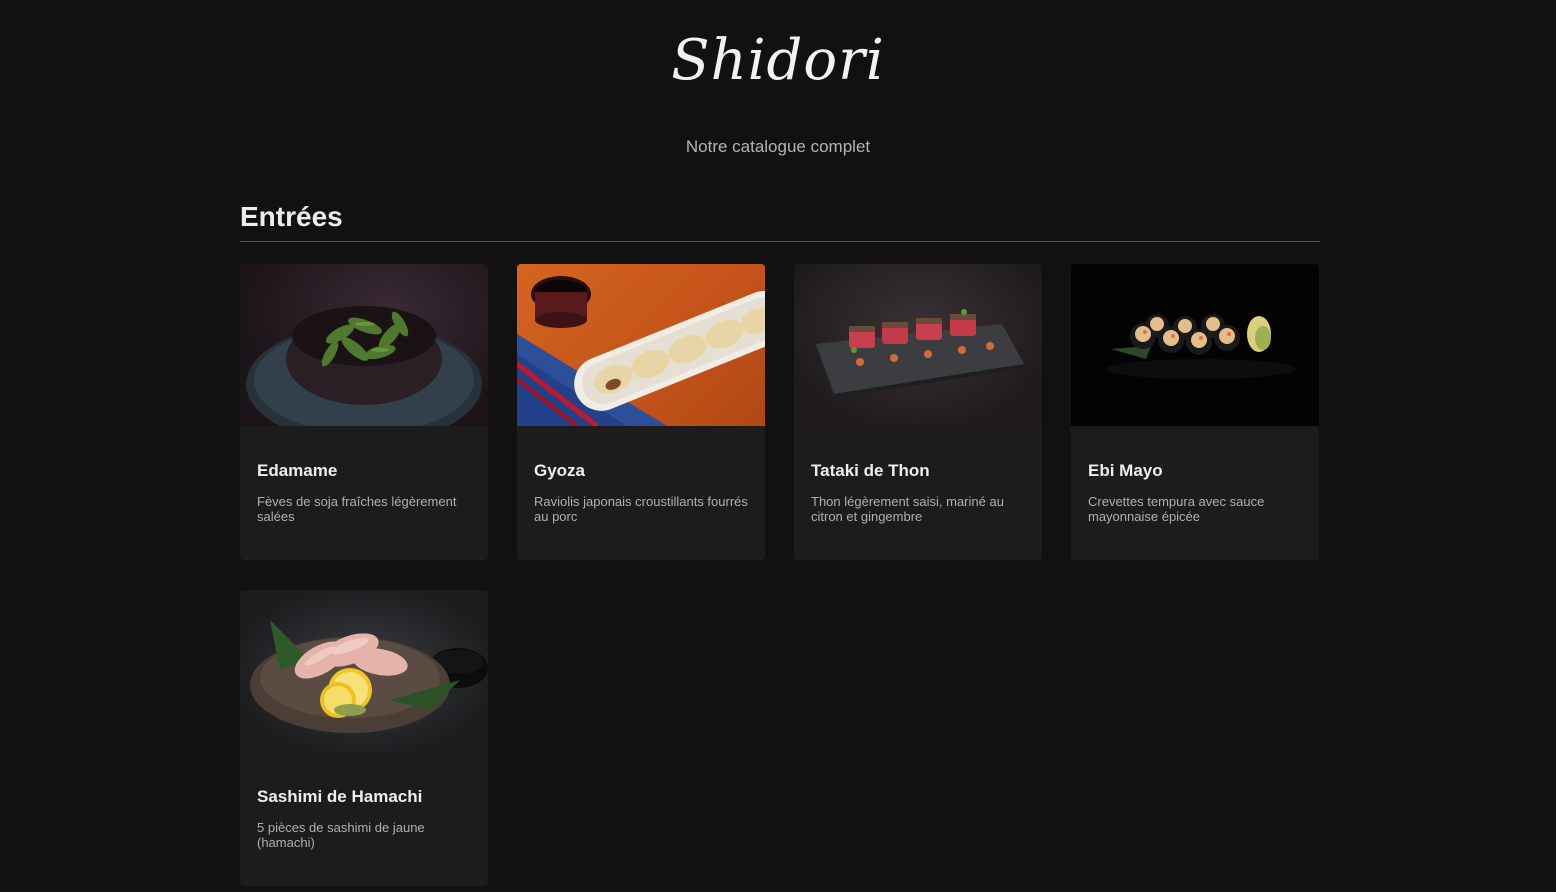 The height and width of the screenshot is (892, 1556). I want to click on section-header: Entrées, so click(780, 220).